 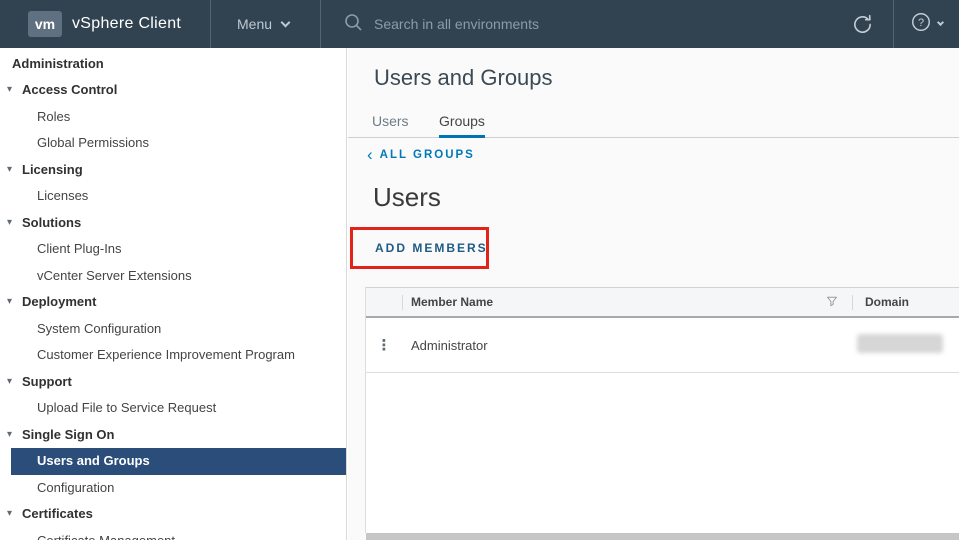 I want to click on sidebar-item-certificate-management: Certificate Management, so click(x=173, y=534).